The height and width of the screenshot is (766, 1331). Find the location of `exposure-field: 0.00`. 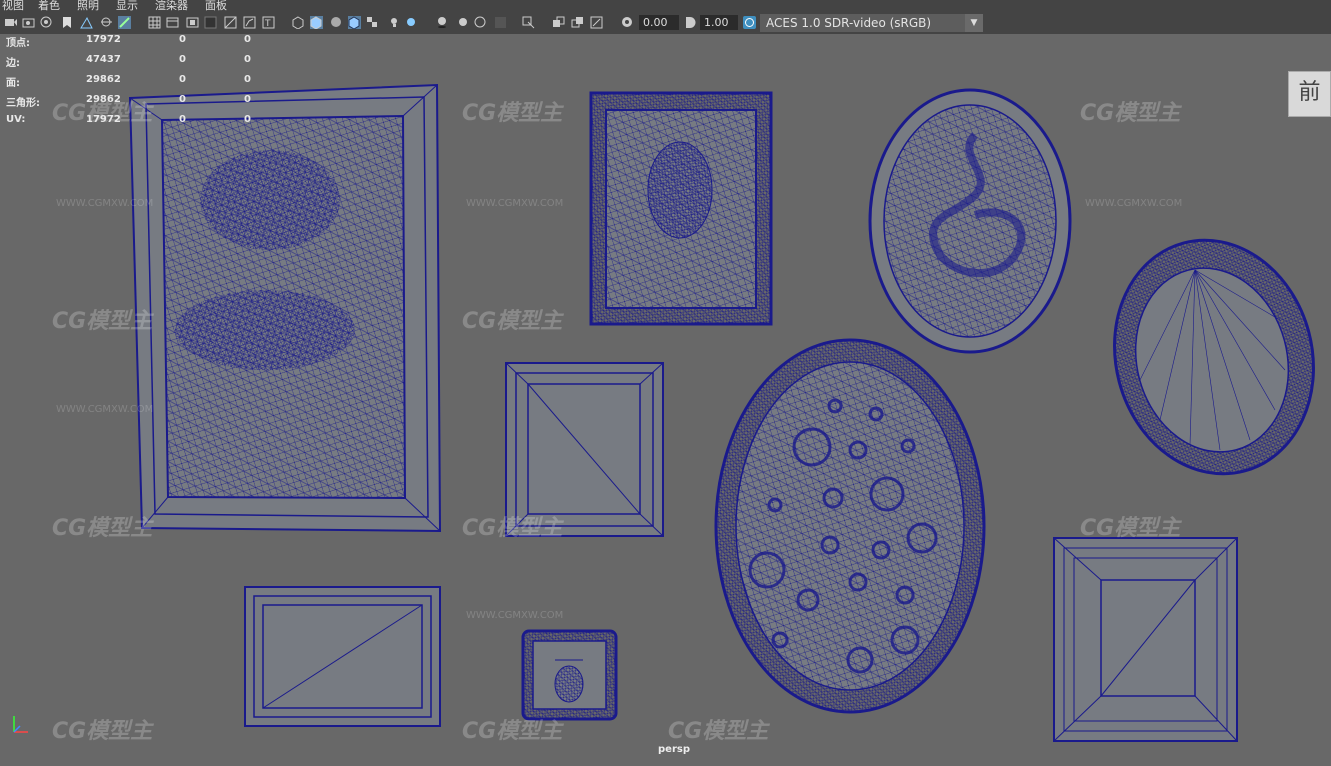

exposure-field: 0.00 is located at coordinates (659, 22).